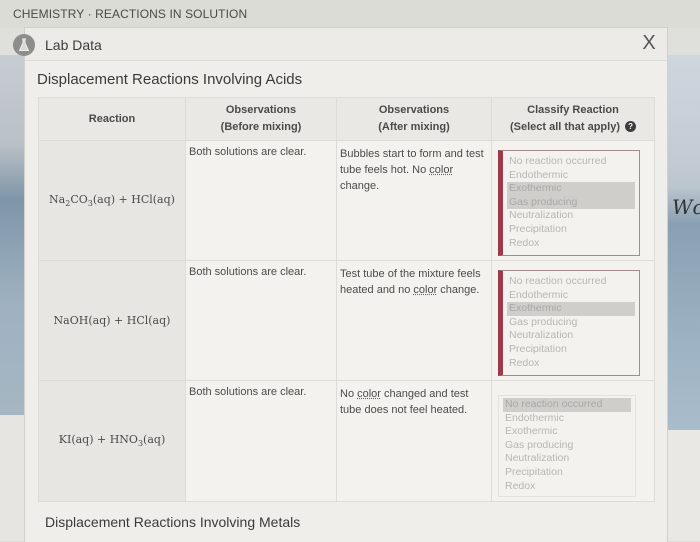  I want to click on header-before: Observations (Before mixing), so click(261, 119).